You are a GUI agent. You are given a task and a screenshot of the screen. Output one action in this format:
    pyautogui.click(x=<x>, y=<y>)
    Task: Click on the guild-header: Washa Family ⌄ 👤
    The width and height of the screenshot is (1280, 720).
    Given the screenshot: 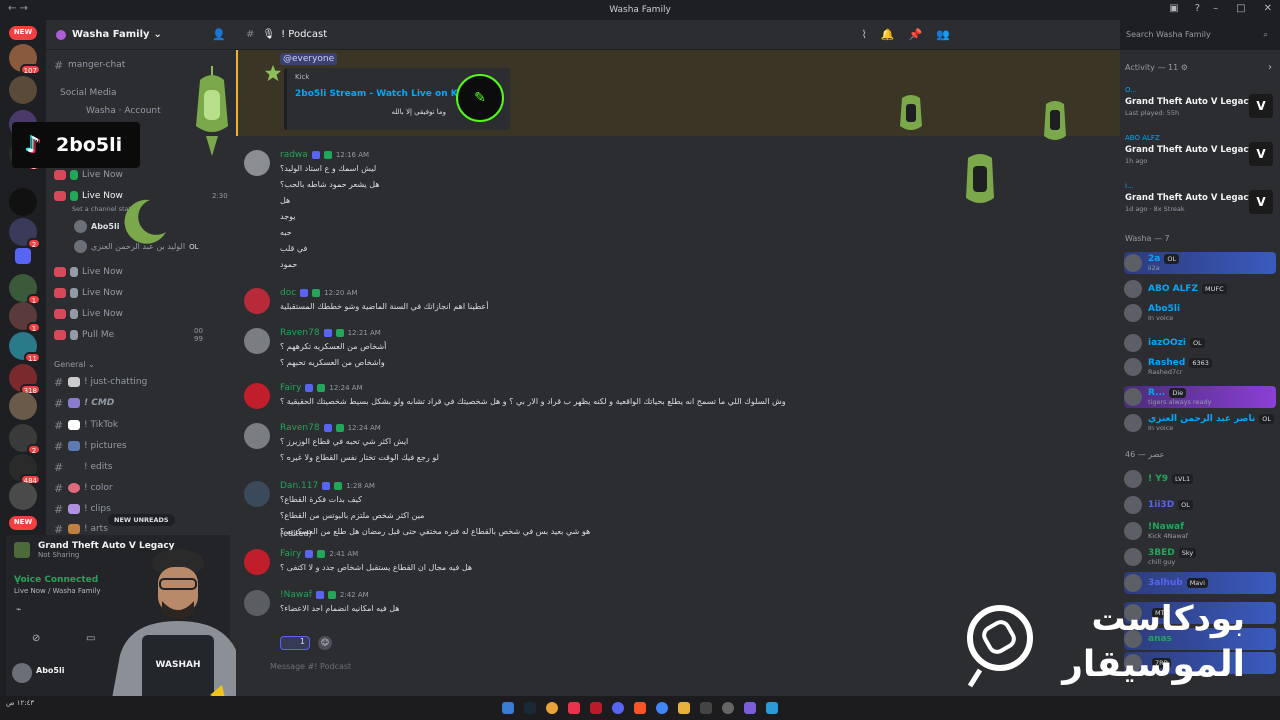 What is the action you would take?
    pyautogui.click(x=141, y=35)
    